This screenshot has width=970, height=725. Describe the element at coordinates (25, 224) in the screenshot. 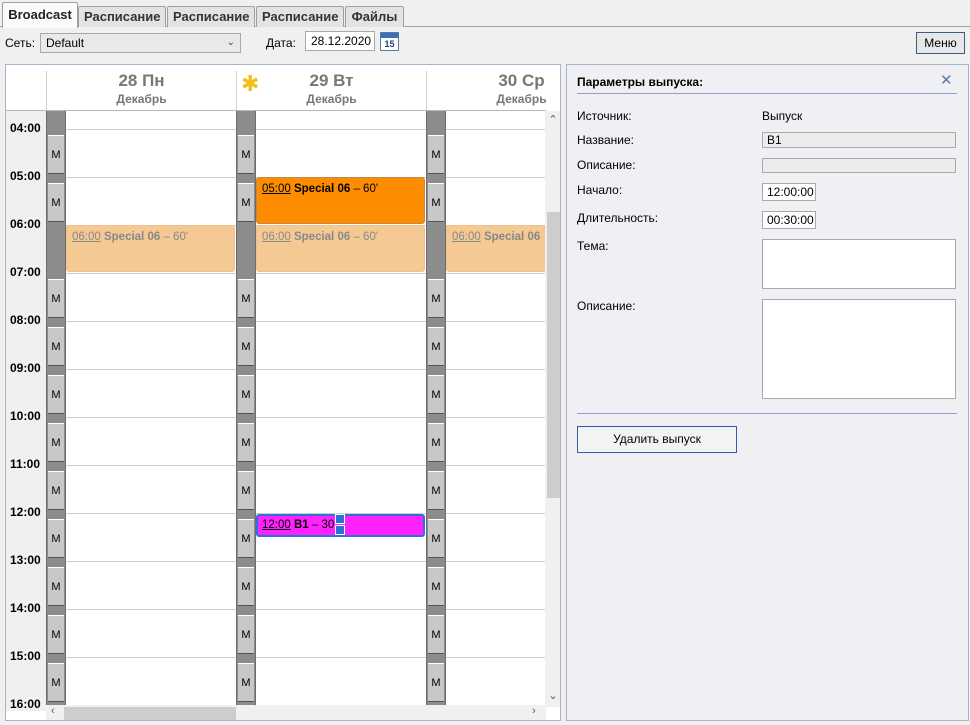

I see `time-label: 06:00` at that location.